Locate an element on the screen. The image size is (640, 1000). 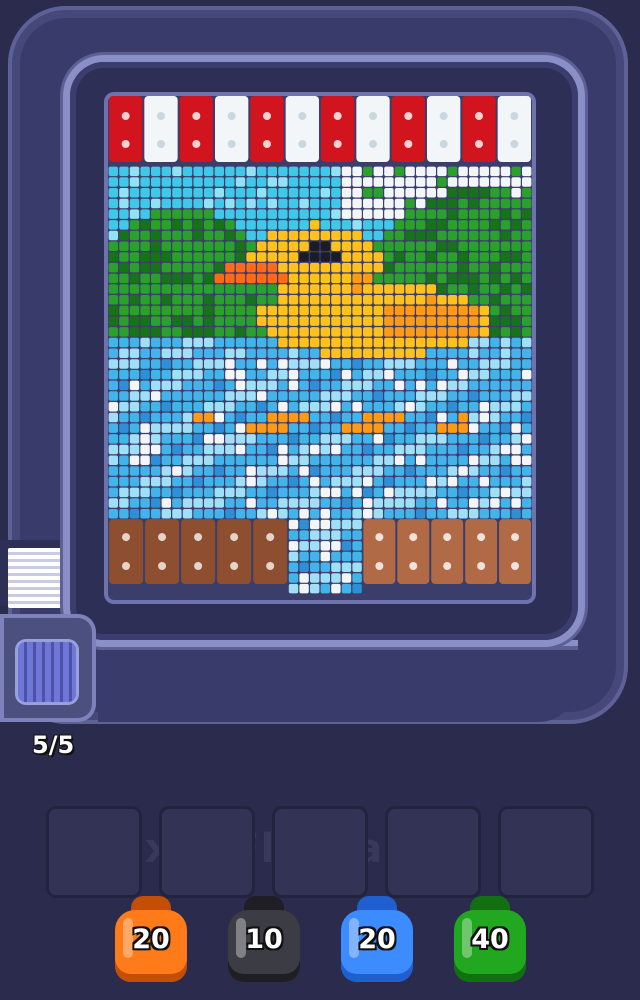
red-white-block is located at coordinates (479, 129).